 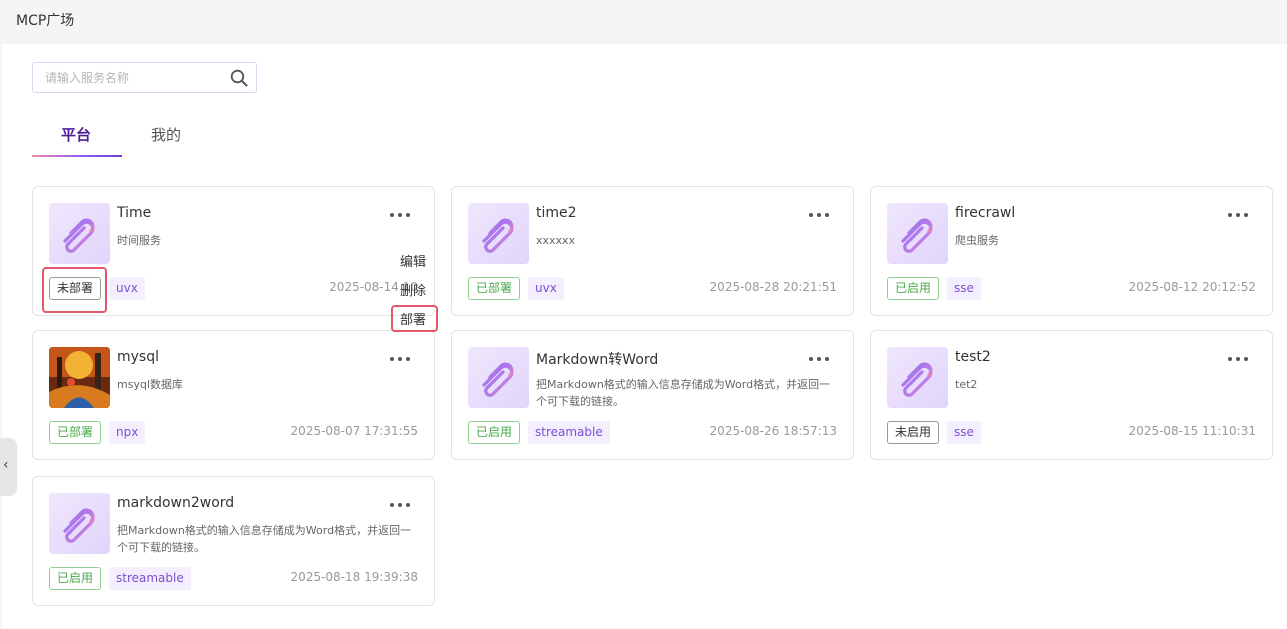 I want to click on tab-platform: 平台, so click(x=76, y=134).